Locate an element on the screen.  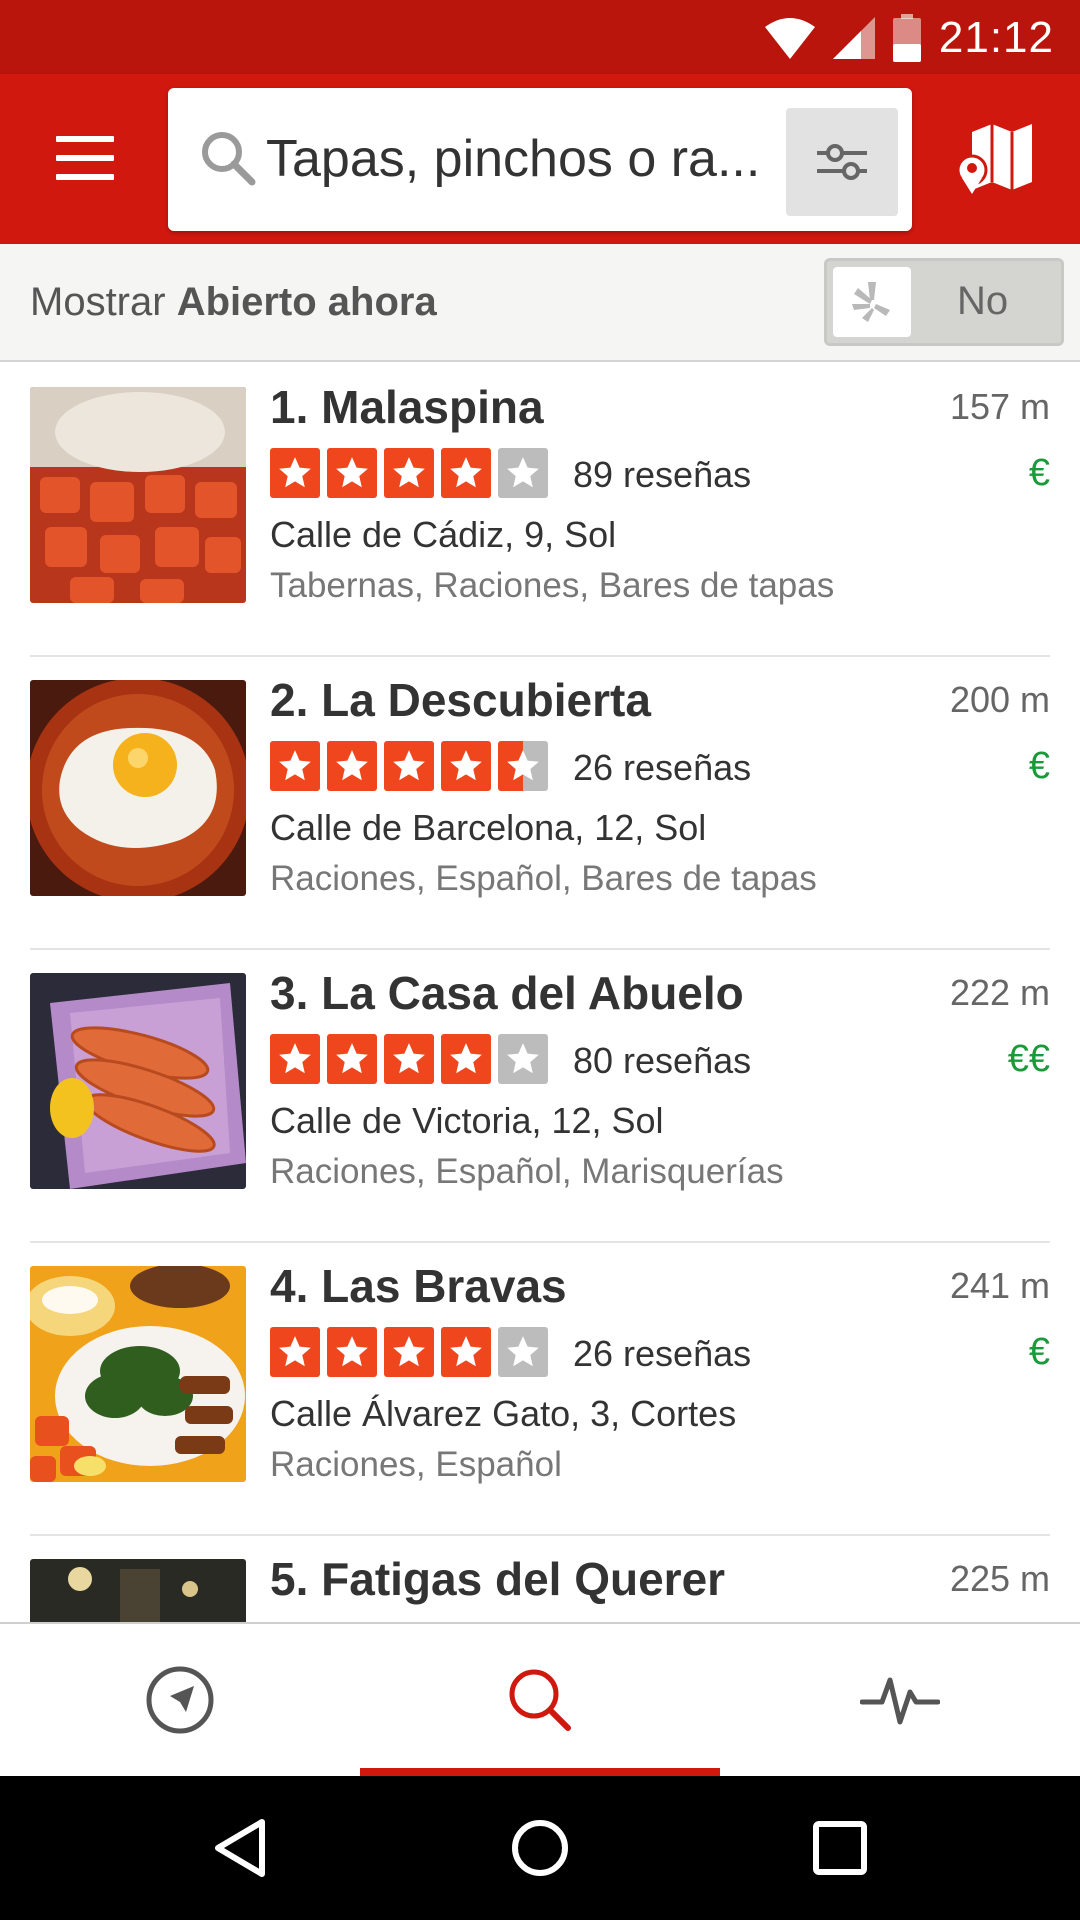
distance: 225 m is located at coordinates (999, 1578).